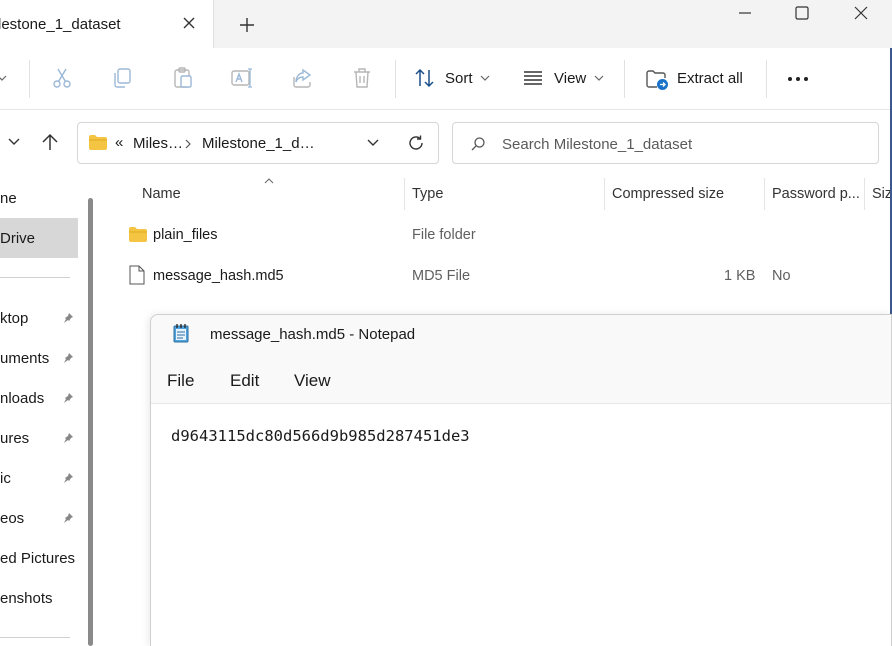 This screenshot has height=646, width=892. What do you see at coordinates (740, 276) in the screenshot?
I see `file-compressed-size: 1 KB` at bounding box center [740, 276].